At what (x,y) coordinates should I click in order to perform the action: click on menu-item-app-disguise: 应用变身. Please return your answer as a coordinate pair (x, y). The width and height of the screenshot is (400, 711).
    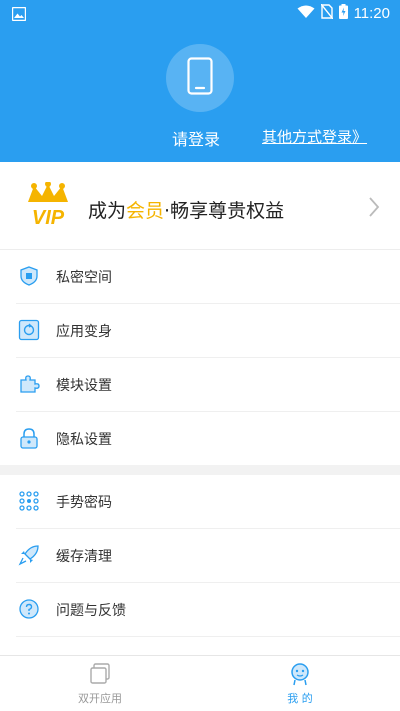
    Looking at the image, I should click on (200, 331).